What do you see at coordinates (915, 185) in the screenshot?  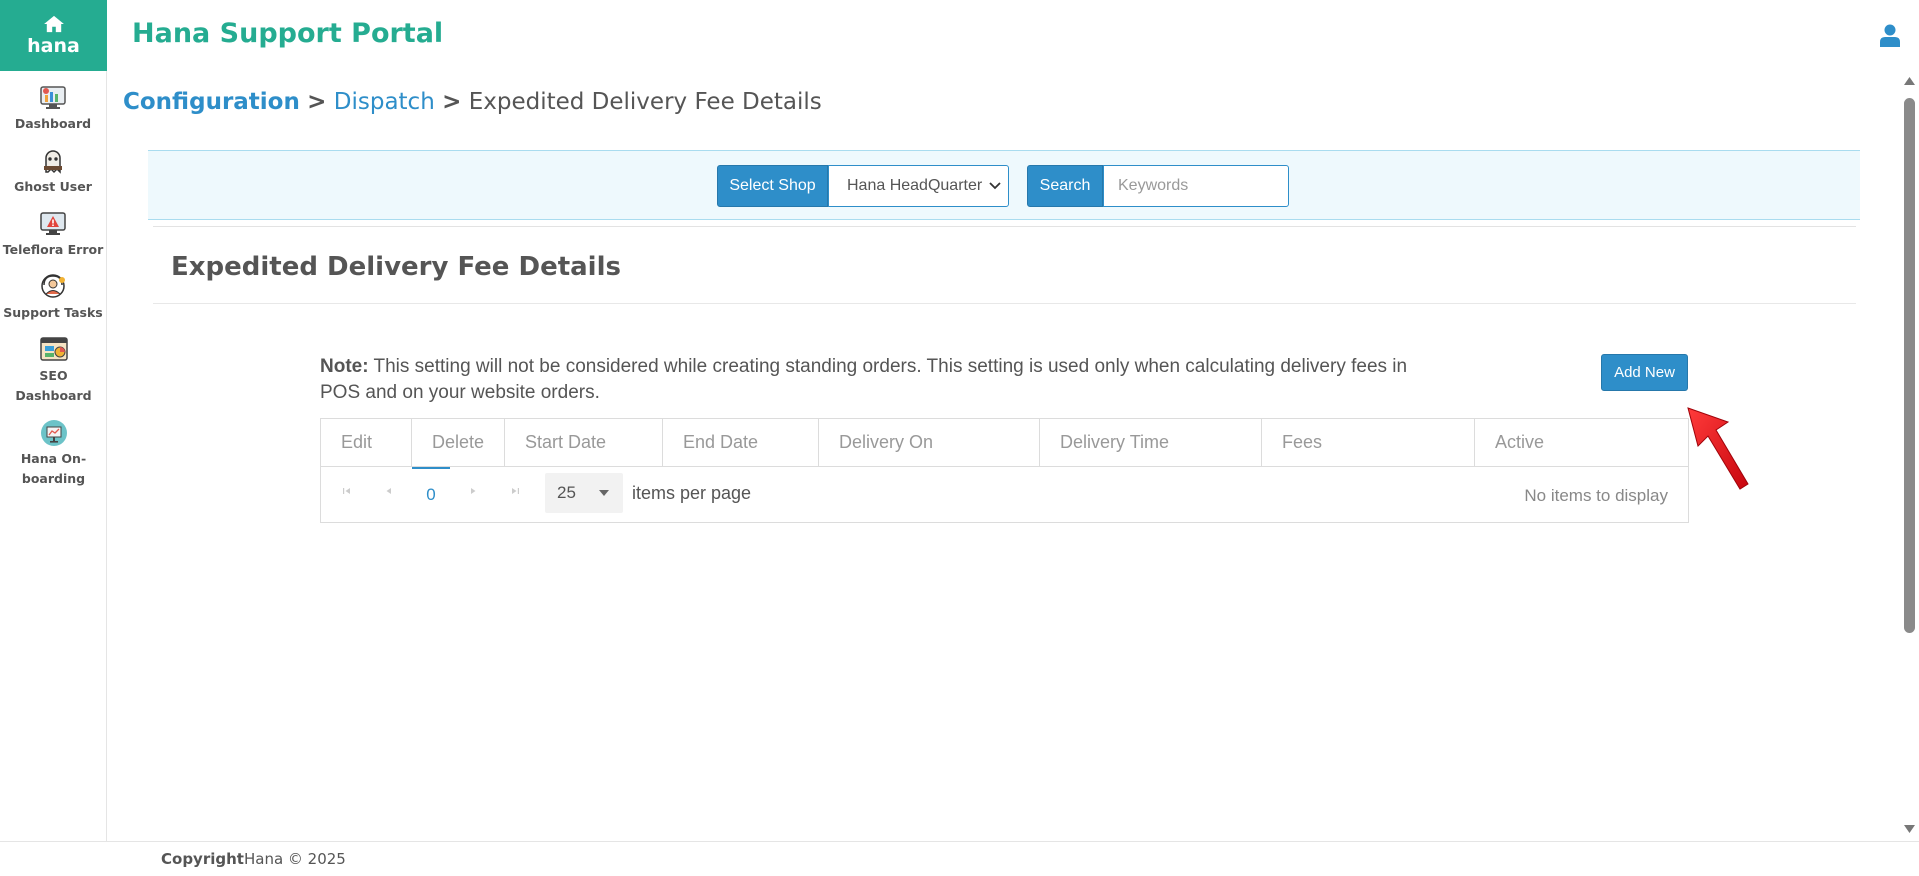 I see `shop-select-value: Hana HeadQuarter` at bounding box center [915, 185].